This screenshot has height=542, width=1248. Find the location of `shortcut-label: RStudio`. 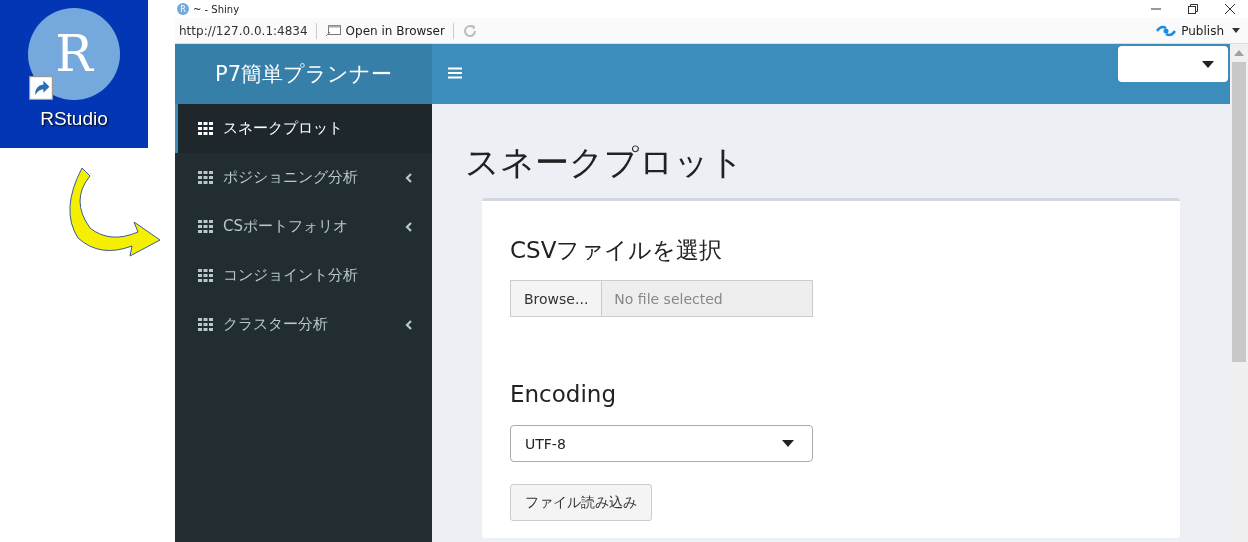

shortcut-label: RStudio is located at coordinates (74, 119).